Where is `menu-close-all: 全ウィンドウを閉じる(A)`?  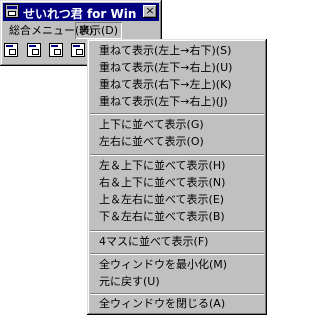 menu-close-all: 全ウィンドウを閉じる(A) is located at coordinates (162, 304).